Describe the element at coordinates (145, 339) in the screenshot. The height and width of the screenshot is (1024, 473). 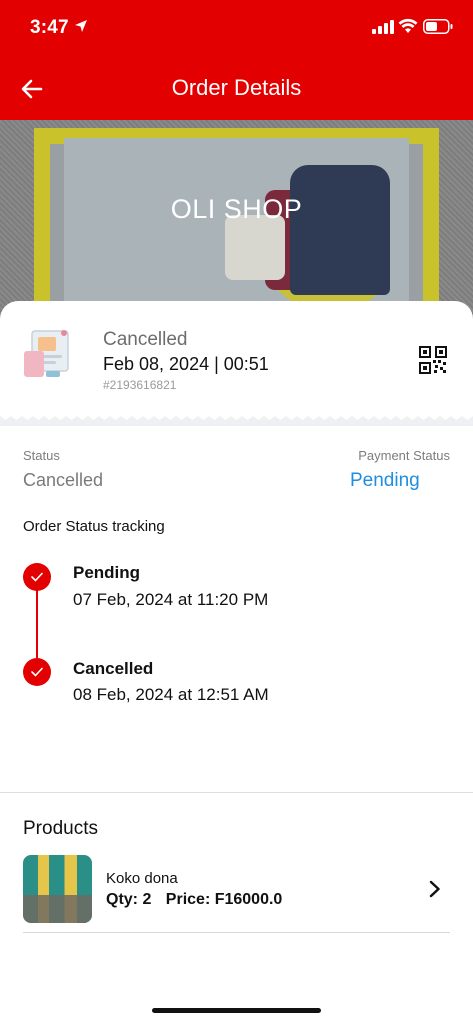
I see `order-state: Cancelled` at that location.